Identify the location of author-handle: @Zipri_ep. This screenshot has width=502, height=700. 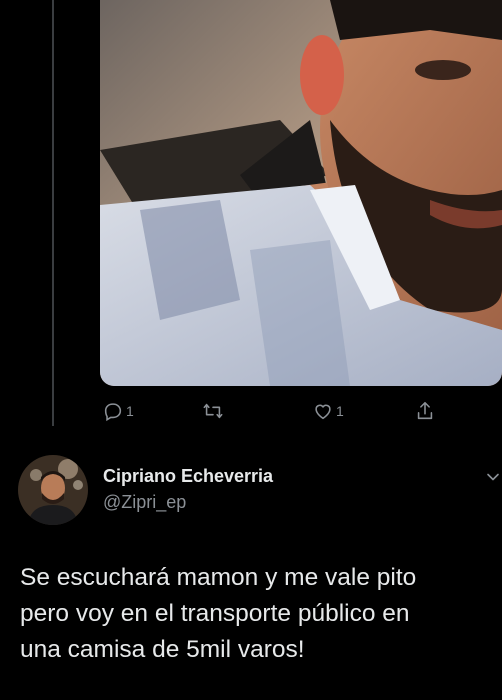
(144, 502).